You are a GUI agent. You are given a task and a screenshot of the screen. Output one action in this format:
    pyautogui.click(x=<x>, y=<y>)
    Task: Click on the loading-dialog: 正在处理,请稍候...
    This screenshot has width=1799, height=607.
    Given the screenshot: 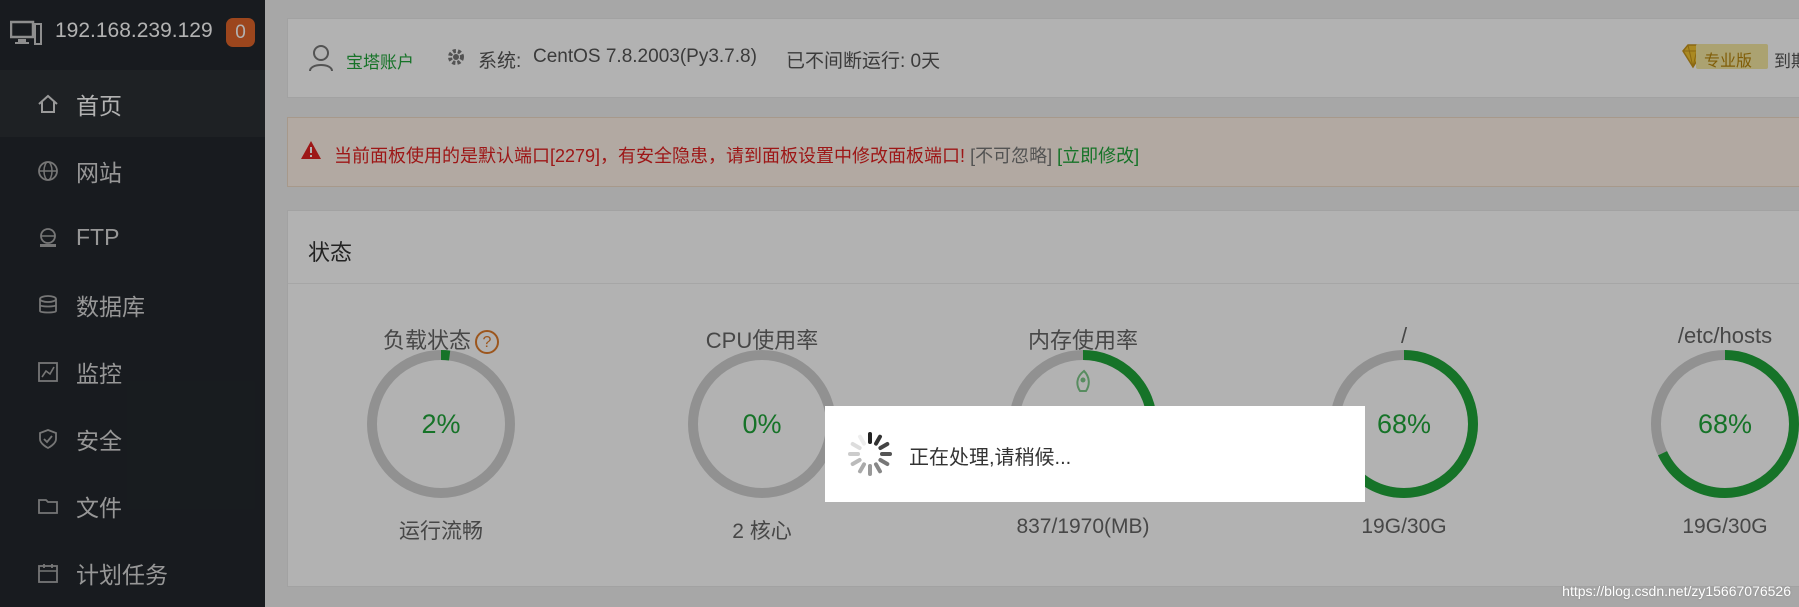 What is the action you would take?
    pyautogui.click(x=1095, y=454)
    